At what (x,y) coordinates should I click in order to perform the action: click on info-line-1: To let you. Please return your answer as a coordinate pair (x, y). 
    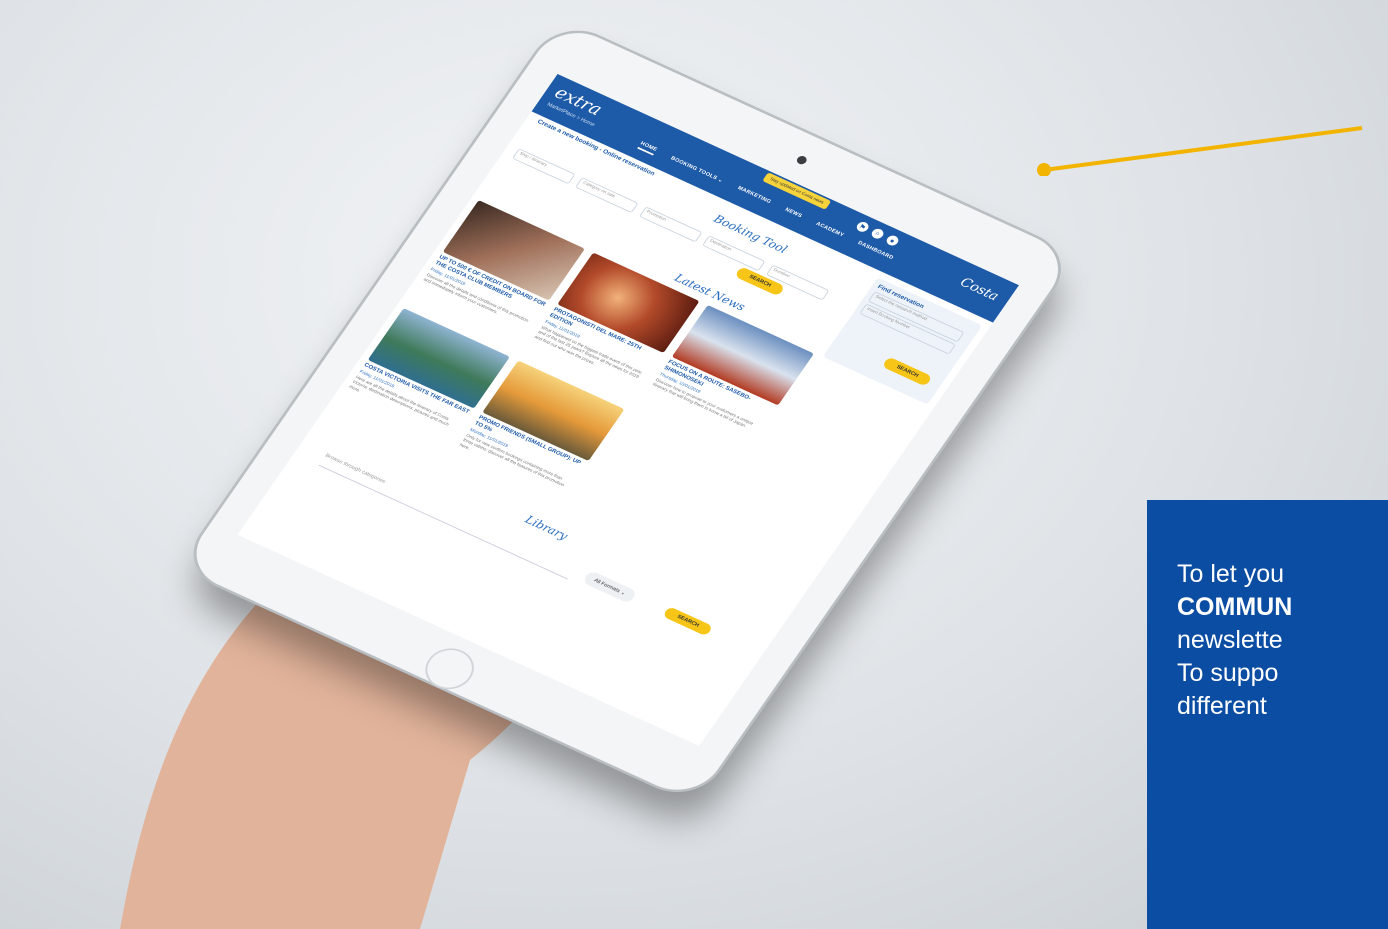
    Looking at the image, I should click on (1231, 574).